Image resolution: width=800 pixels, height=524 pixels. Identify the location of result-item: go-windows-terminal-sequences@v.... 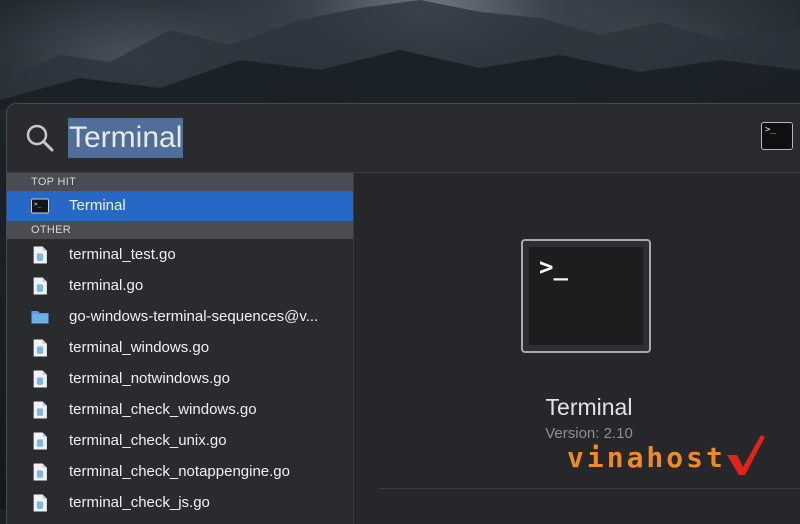
(180, 316).